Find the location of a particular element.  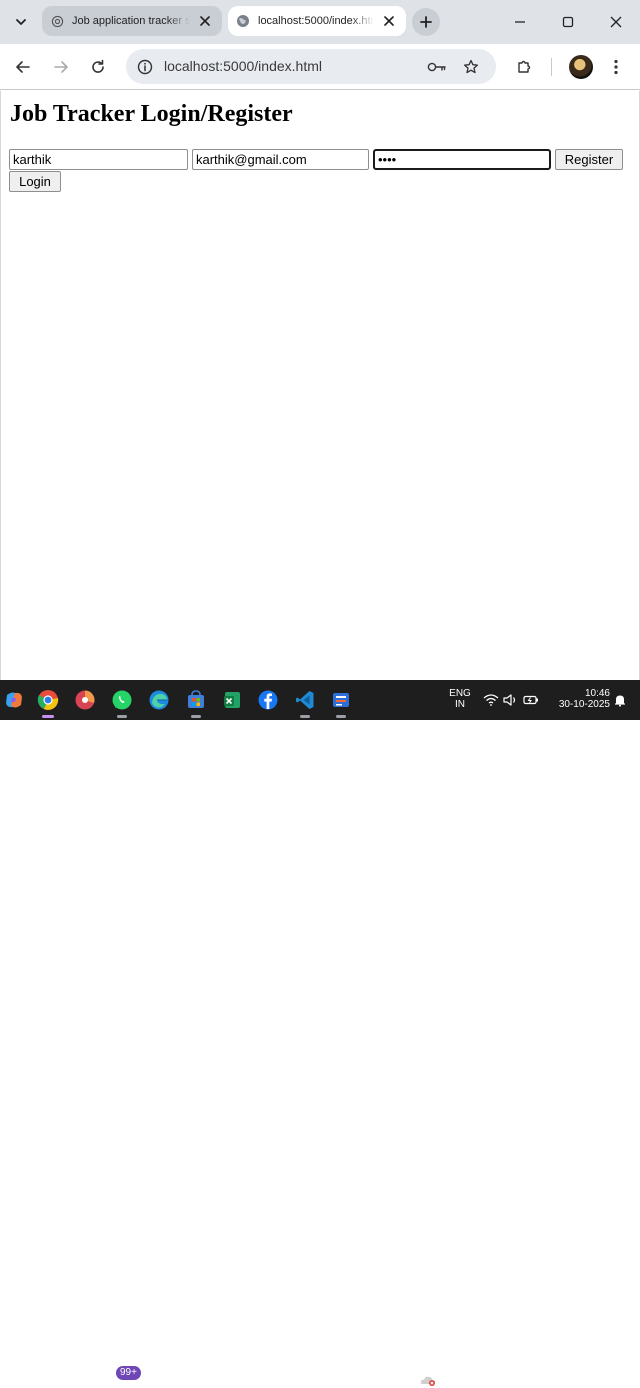

globe-icon is located at coordinates (243, 21).